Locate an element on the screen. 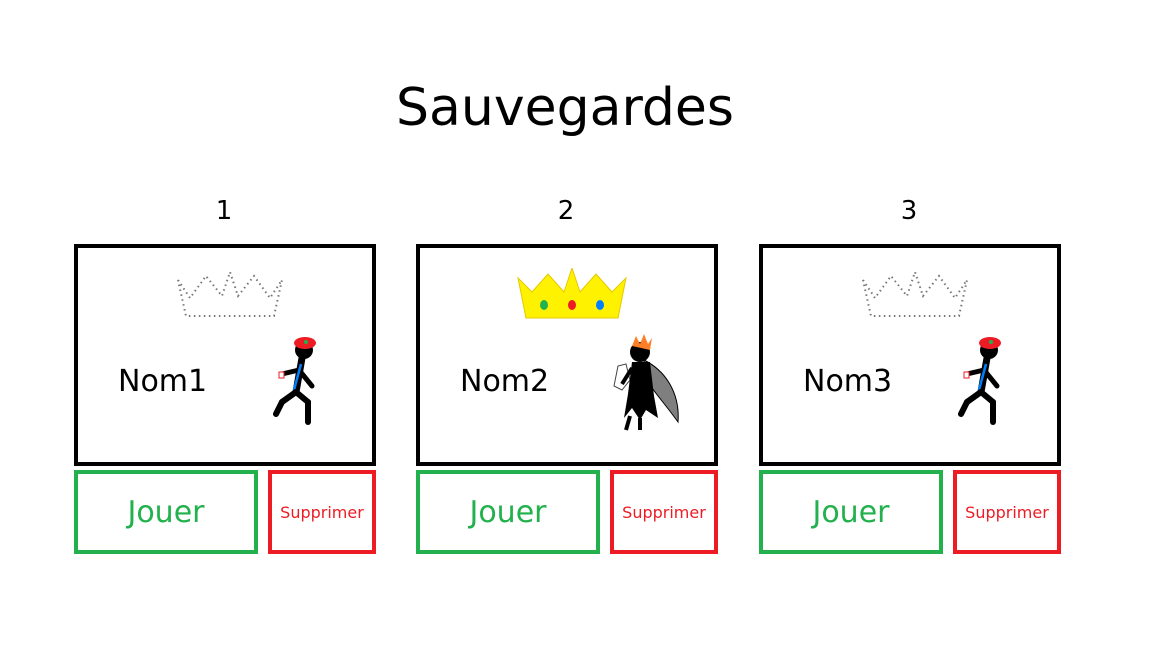 This screenshot has height=648, width=1152. slot-number: 1 is located at coordinates (224, 211).